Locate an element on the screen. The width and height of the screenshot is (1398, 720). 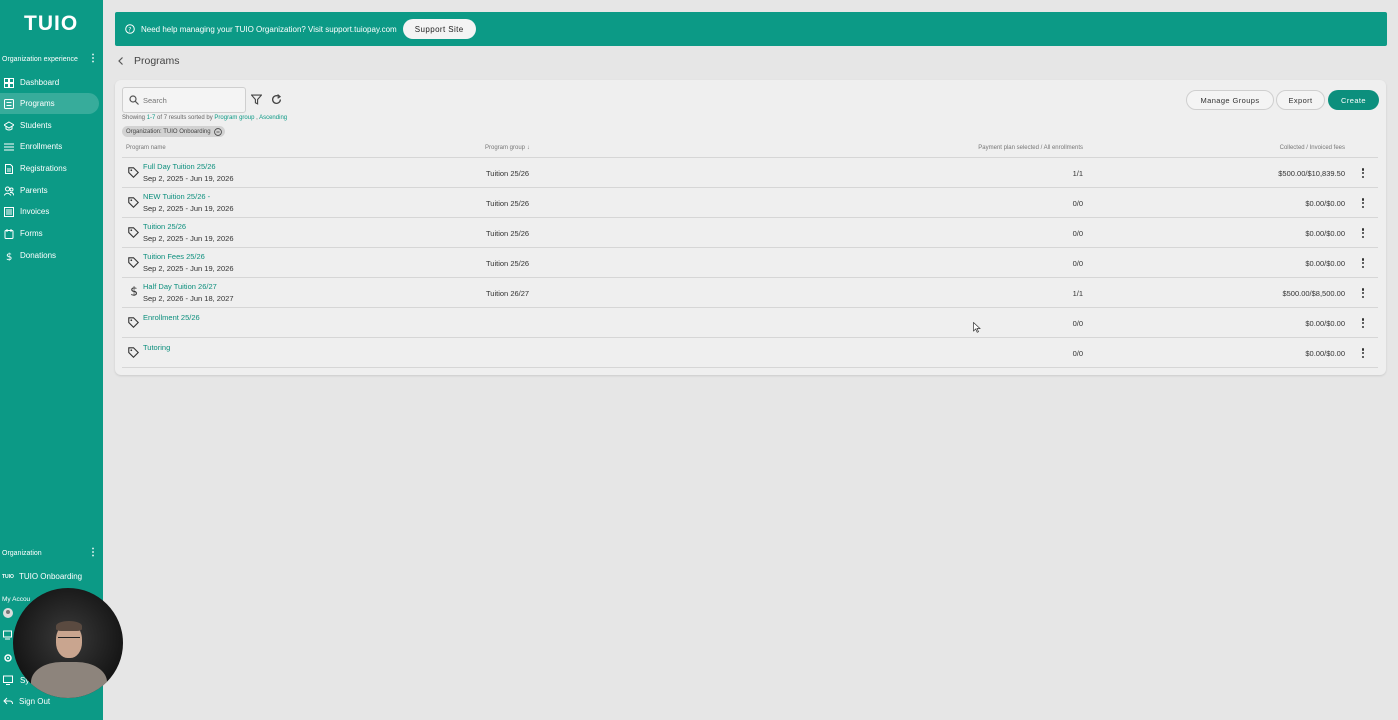
section-label-organization: Organization is located at coordinates (22, 553).